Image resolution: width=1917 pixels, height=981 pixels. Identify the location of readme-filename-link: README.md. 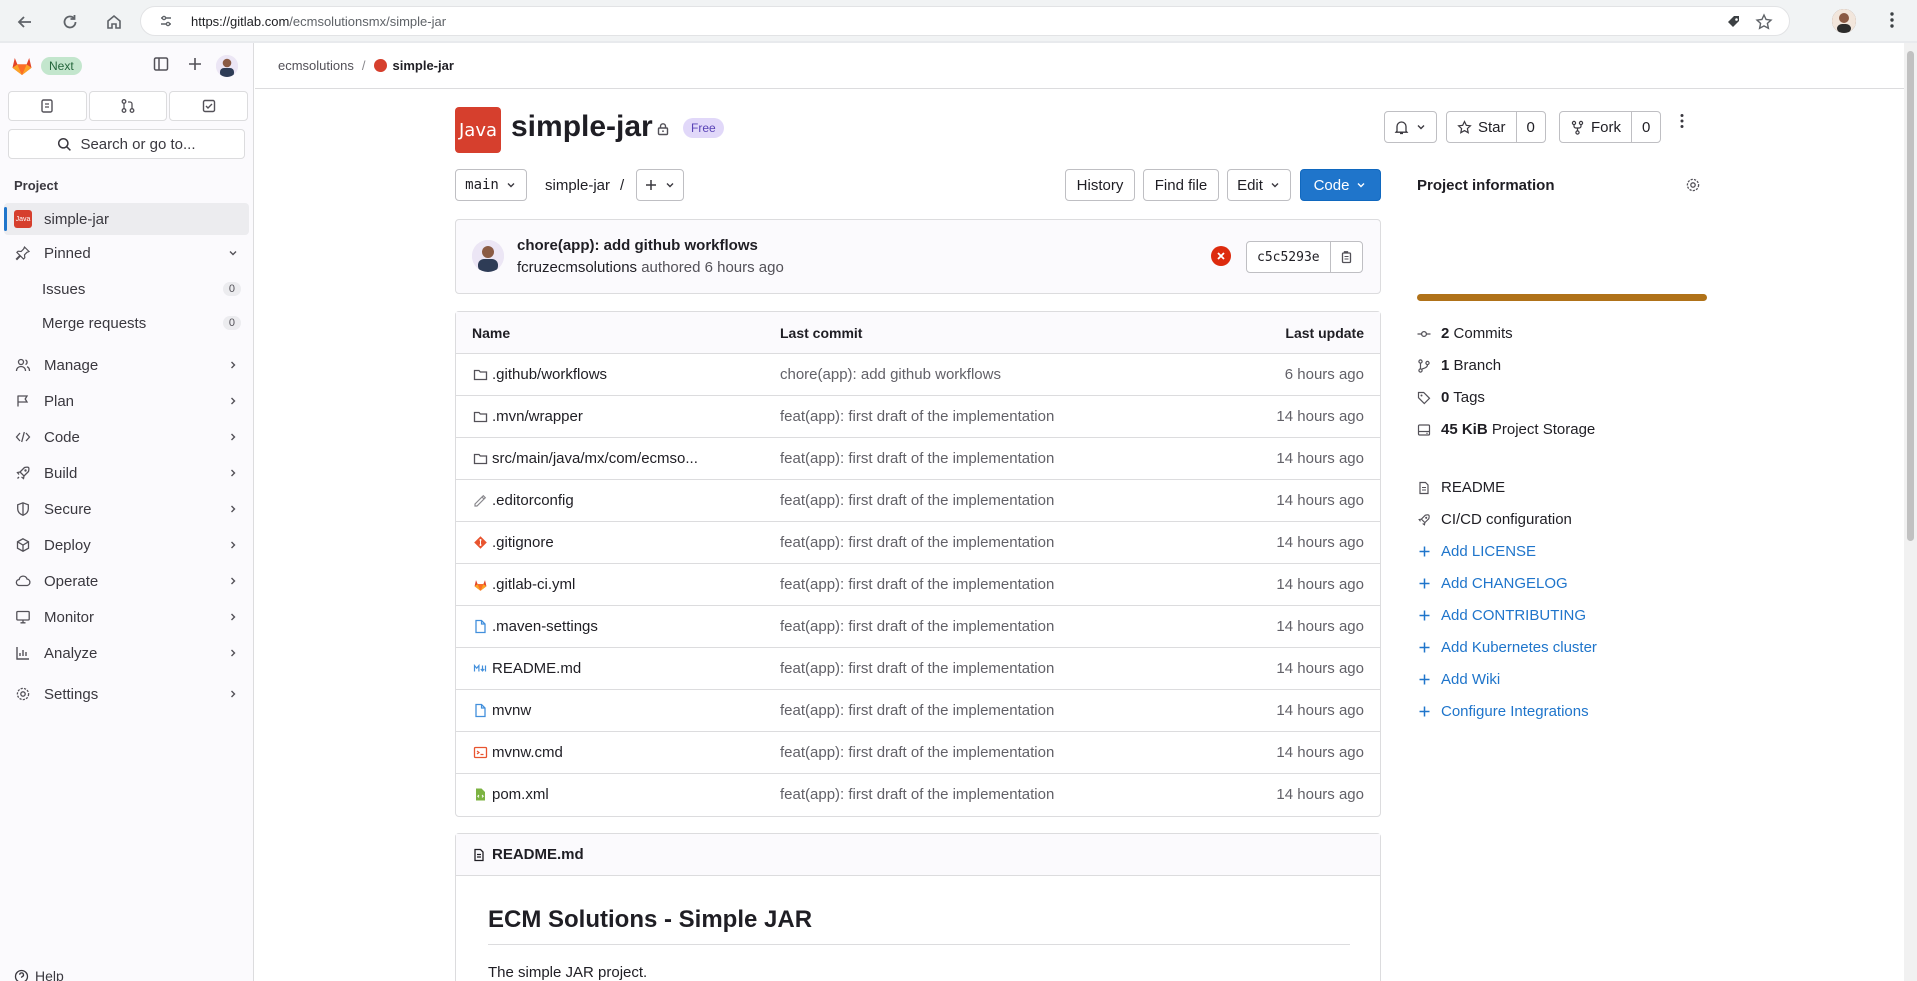
(538, 854).